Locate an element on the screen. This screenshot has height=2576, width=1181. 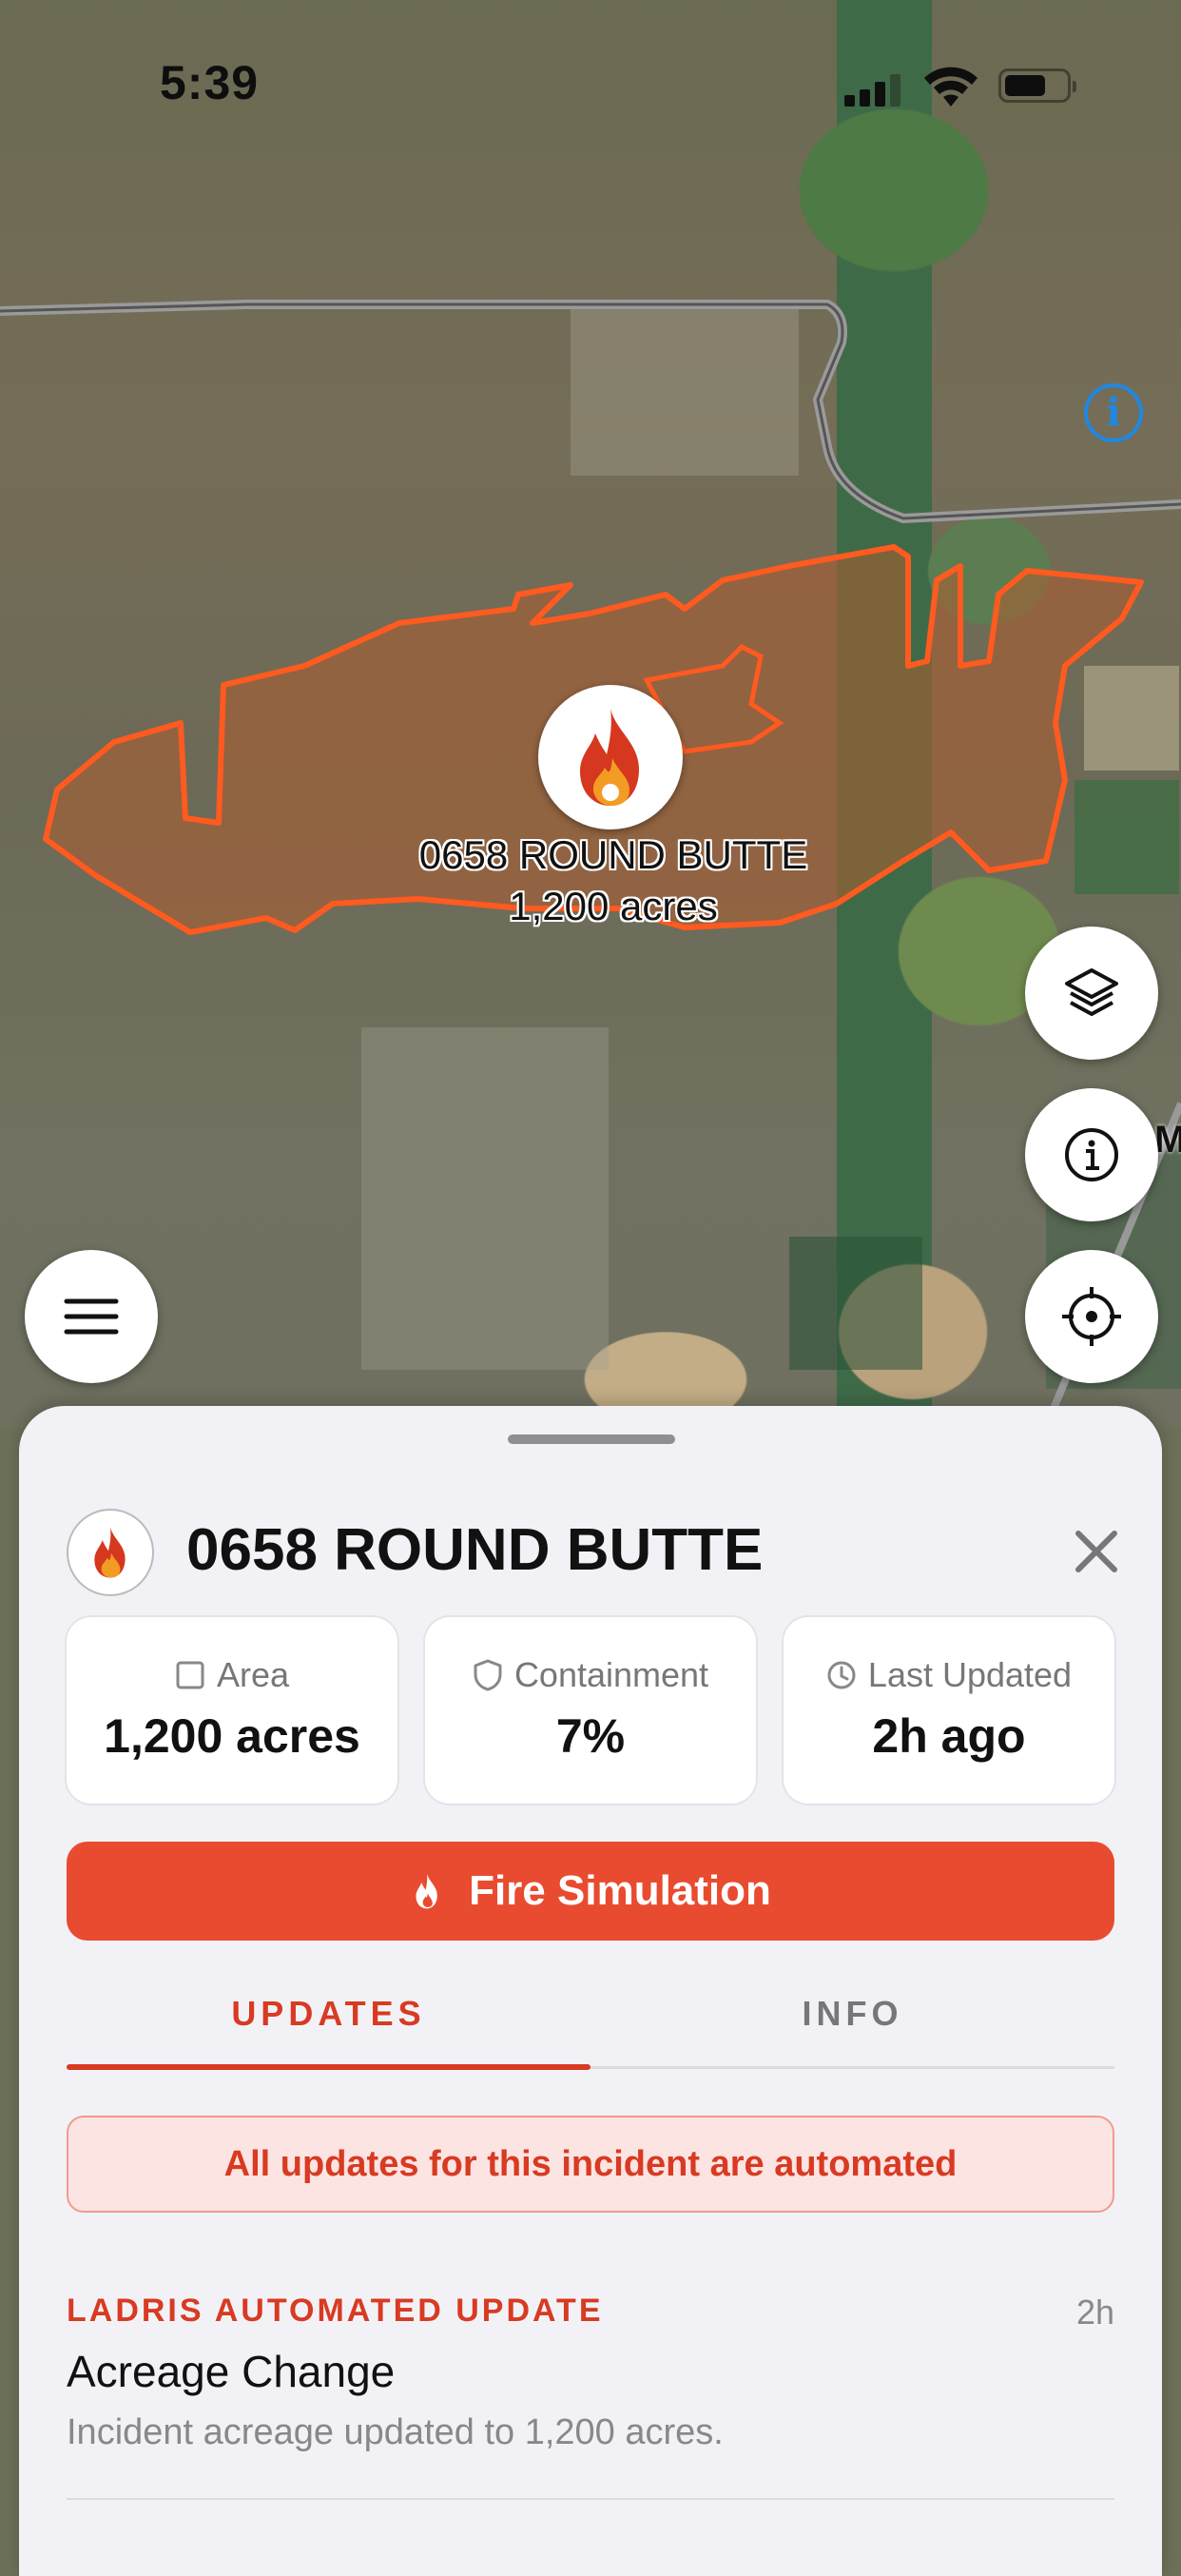
locate-icon is located at coordinates (1091, 1316).